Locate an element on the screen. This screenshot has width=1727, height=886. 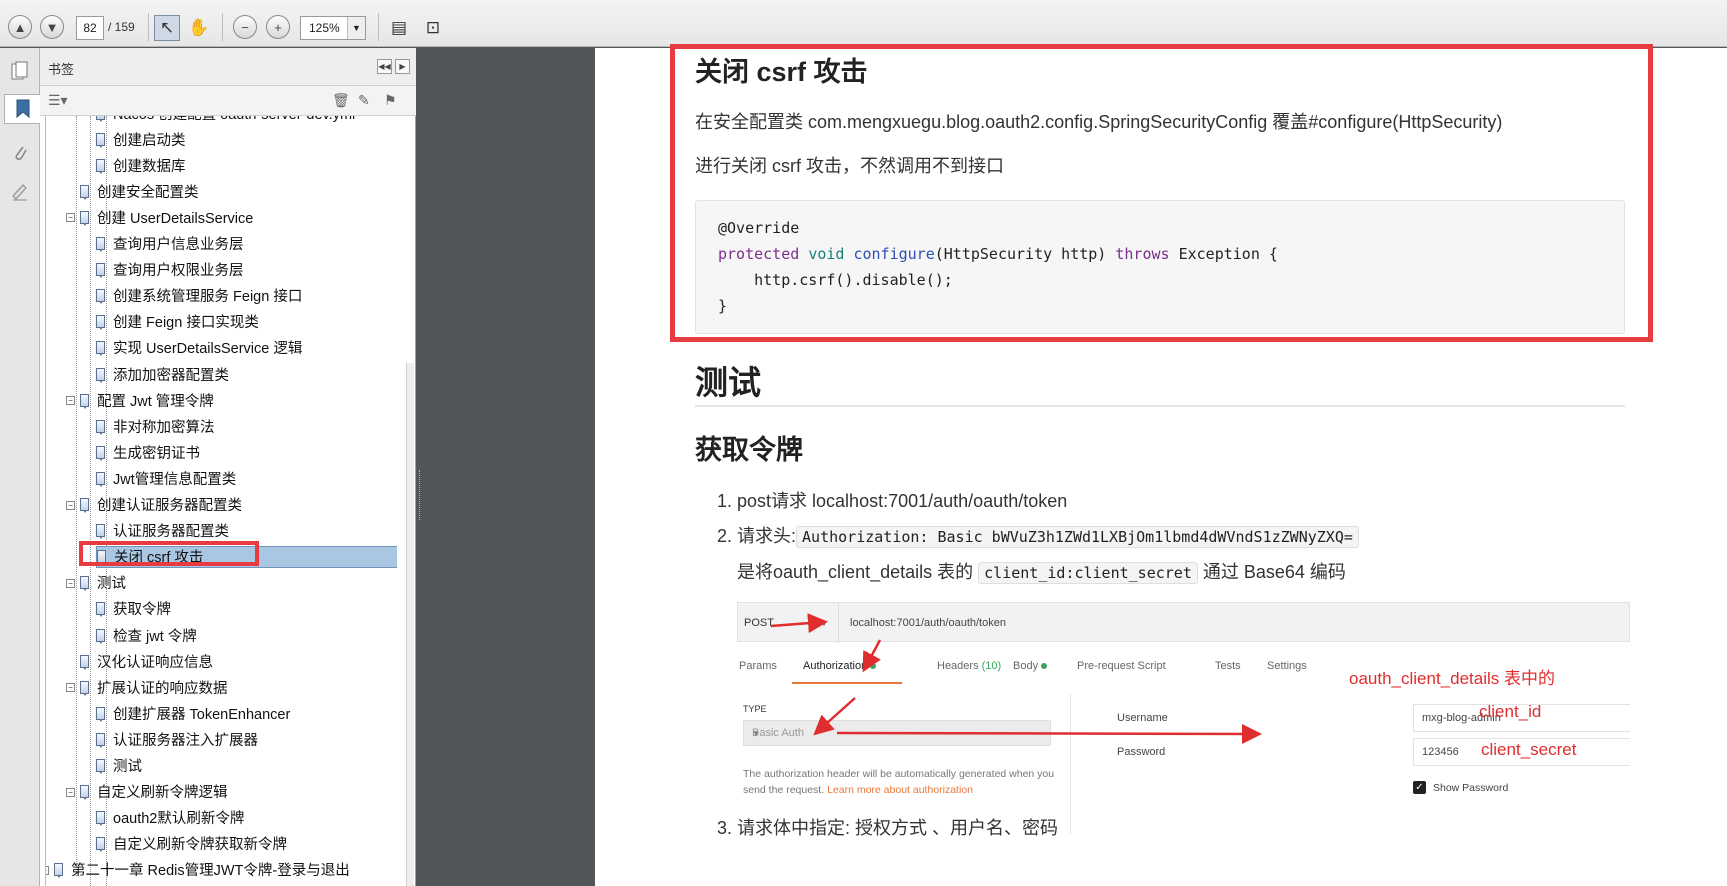
arrow-down-icon: ▼ is located at coordinates (52, 27).